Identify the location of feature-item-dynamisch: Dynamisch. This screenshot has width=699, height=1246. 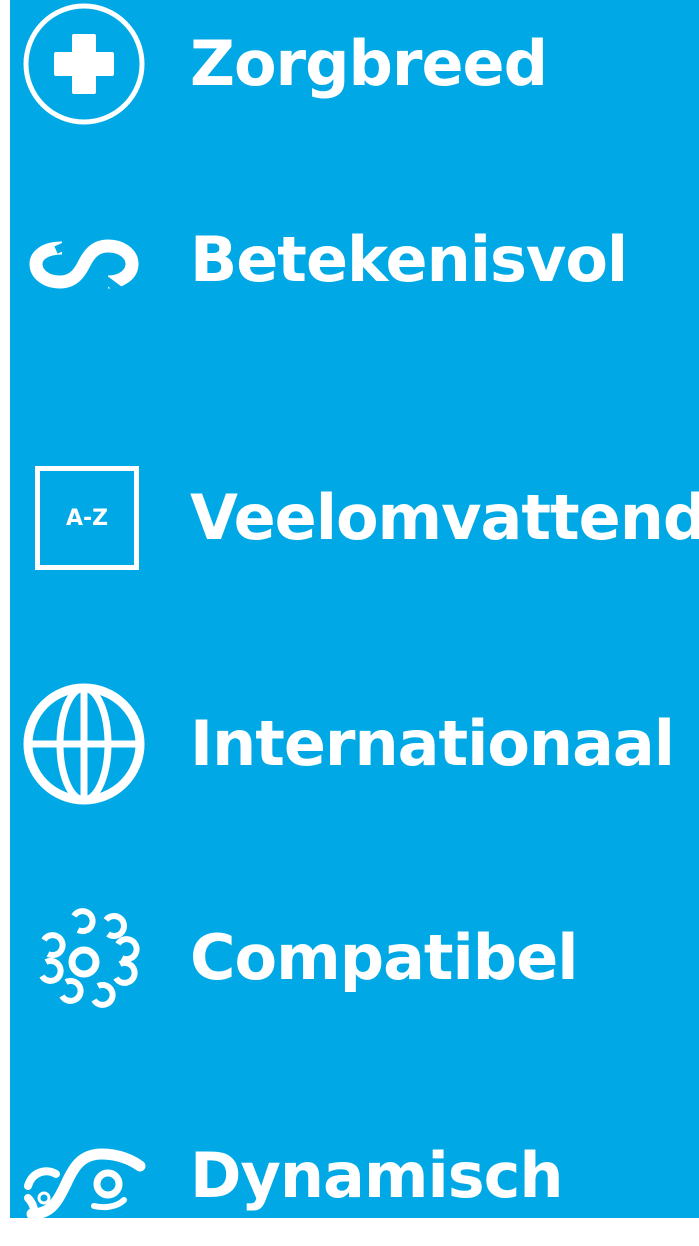
(293, 1176).